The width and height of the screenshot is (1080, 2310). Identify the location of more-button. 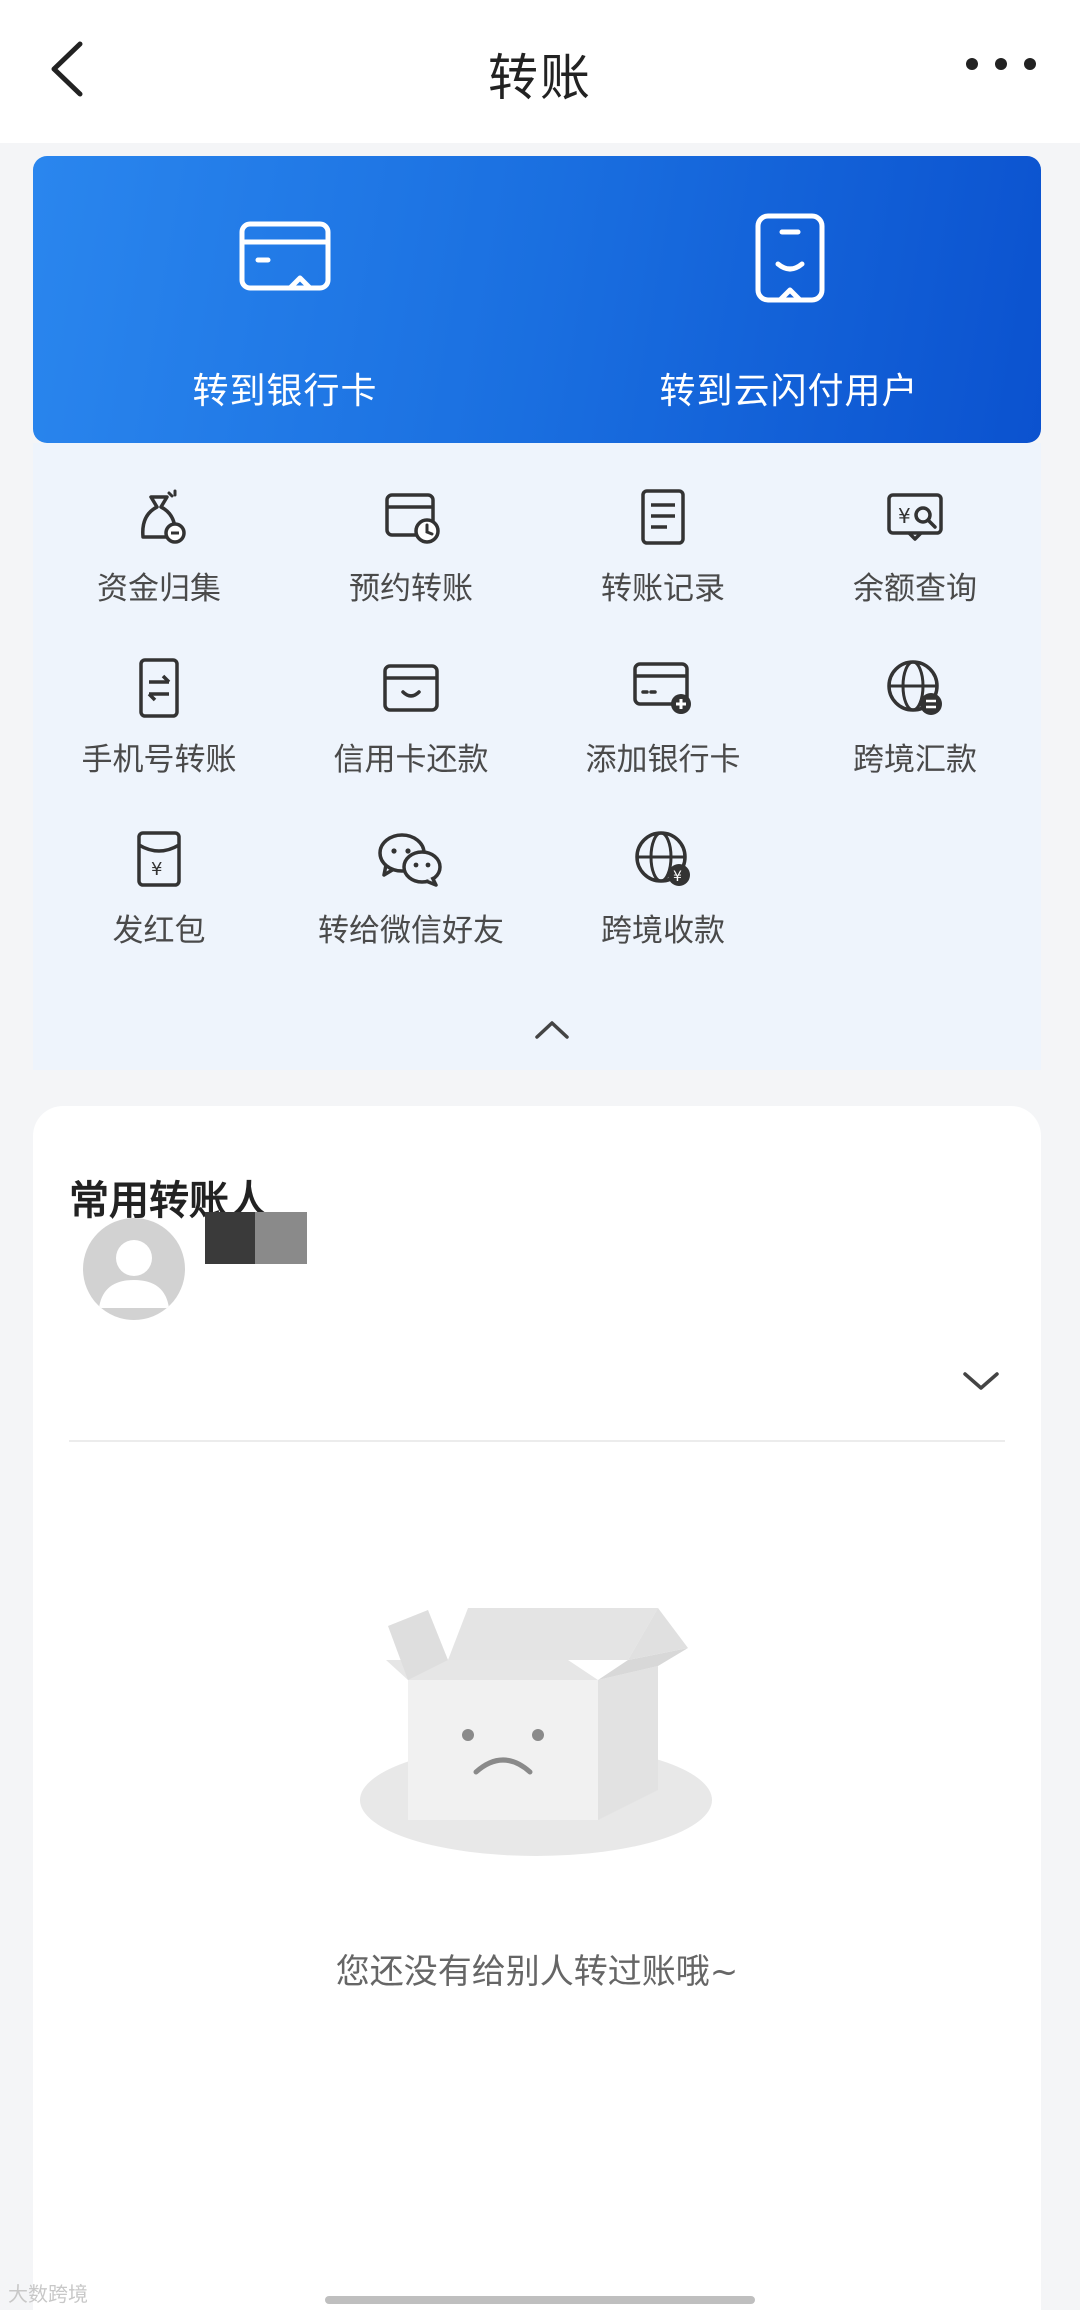
(1001, 64).